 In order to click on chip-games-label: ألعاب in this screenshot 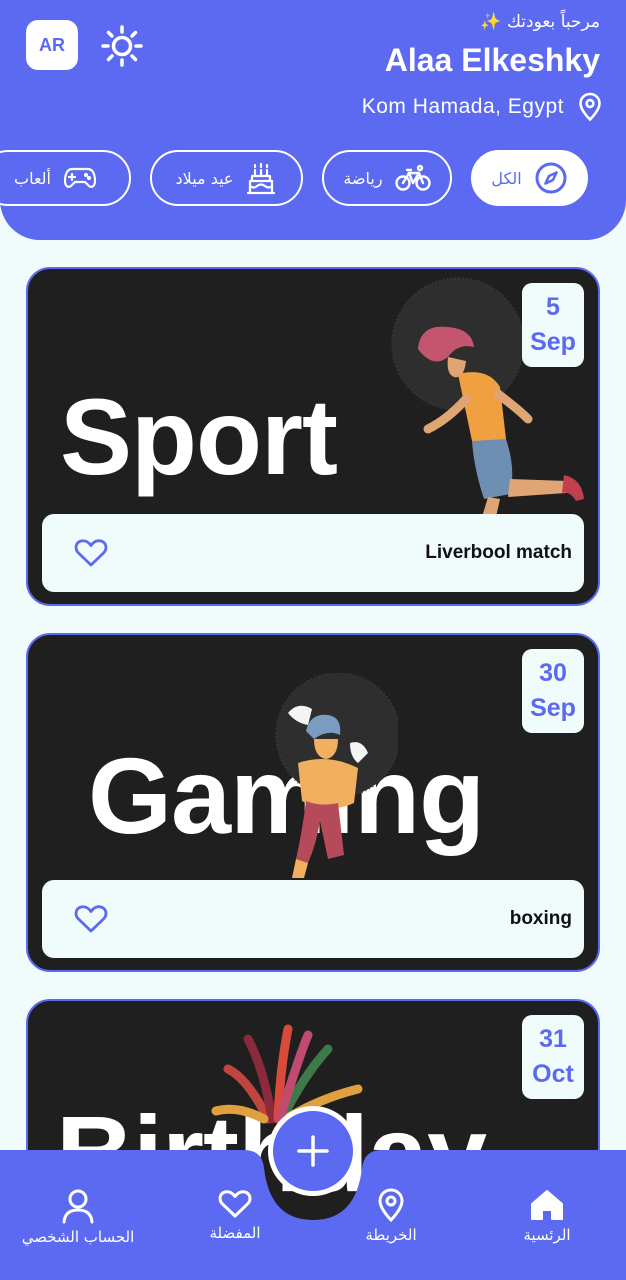, I will do `click(32, 178)`.